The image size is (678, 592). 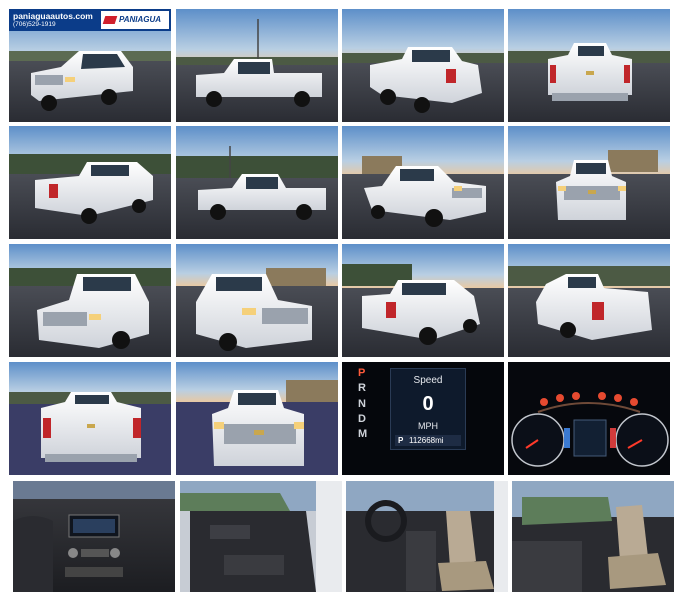 What do you see at coordinates (589, 182) in the screenshot?
I see `photo-front` at bounding box center [589, 182].